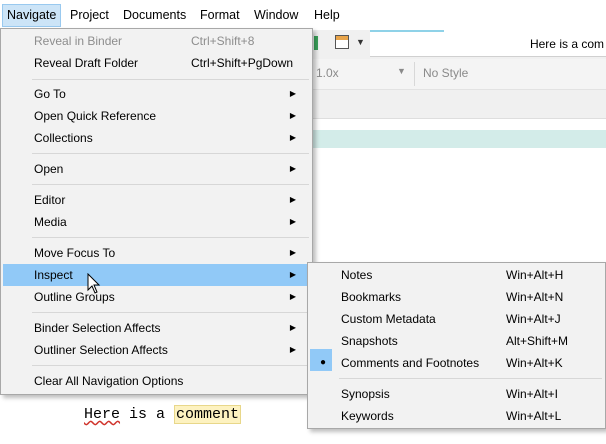  Describe the element at coordinates (50, 94) in the screenshot. I see `menu-item-label: Go To` at that location.